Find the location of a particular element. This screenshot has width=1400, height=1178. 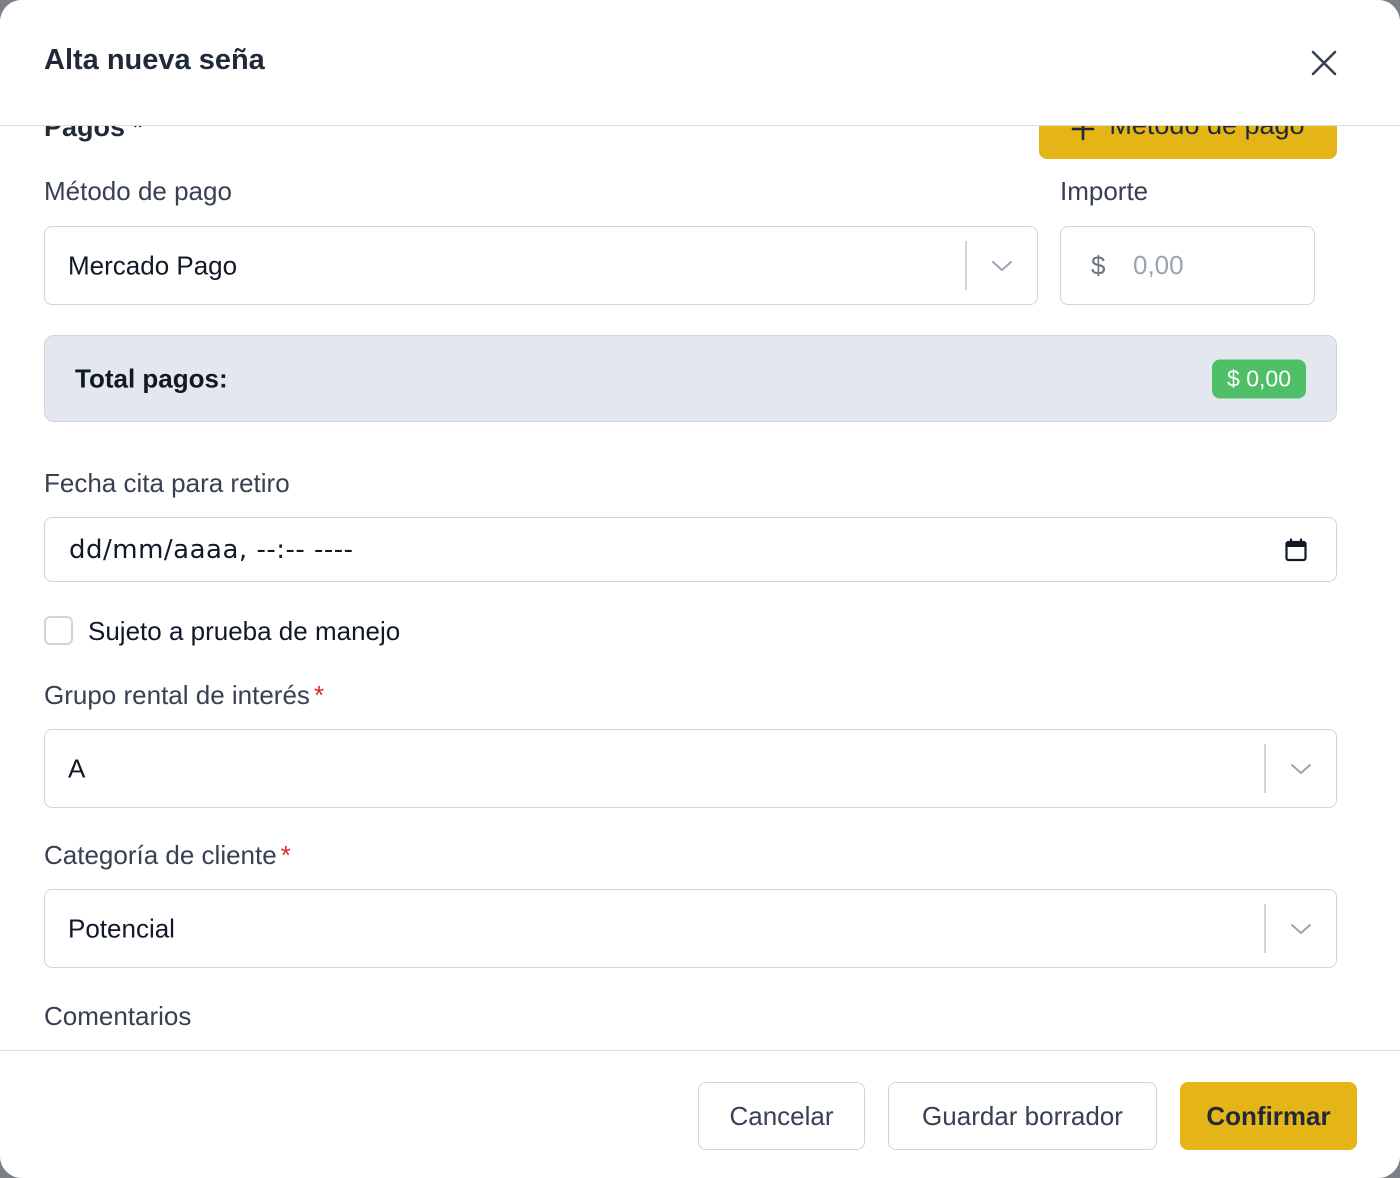

cancel-button: Cancelar is located at coordinates (781, 1116).